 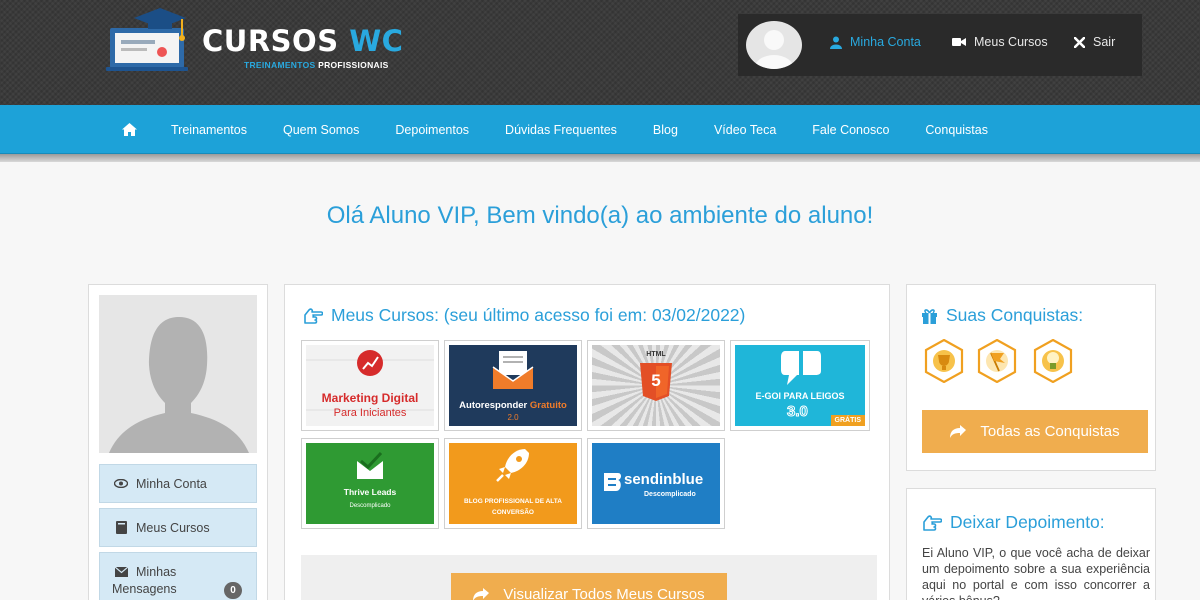 I want to click on course-card-blog-profissional: BLOG PROFISSIONAL DE ALTA CONVERSÃO, so click(x=513, y=483).